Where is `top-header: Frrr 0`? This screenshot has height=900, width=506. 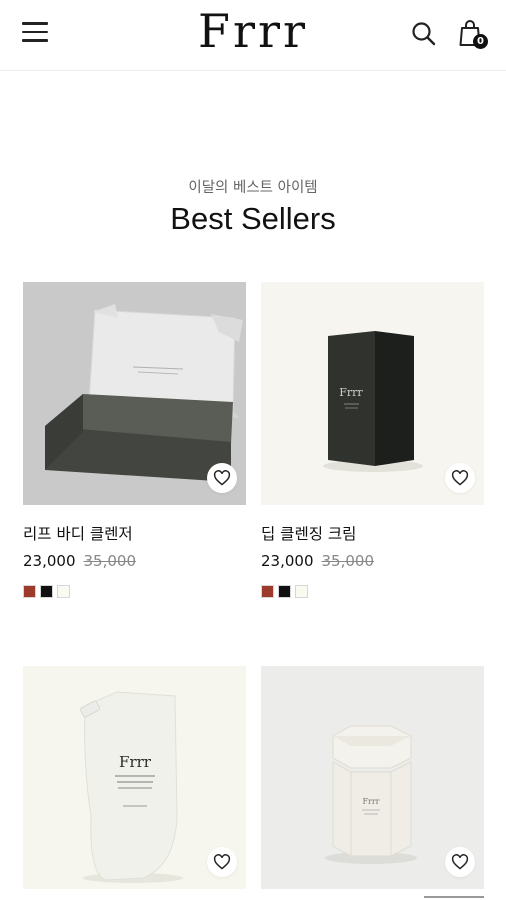
top-header: Frrr 0 is located at coordinates (253, 35).